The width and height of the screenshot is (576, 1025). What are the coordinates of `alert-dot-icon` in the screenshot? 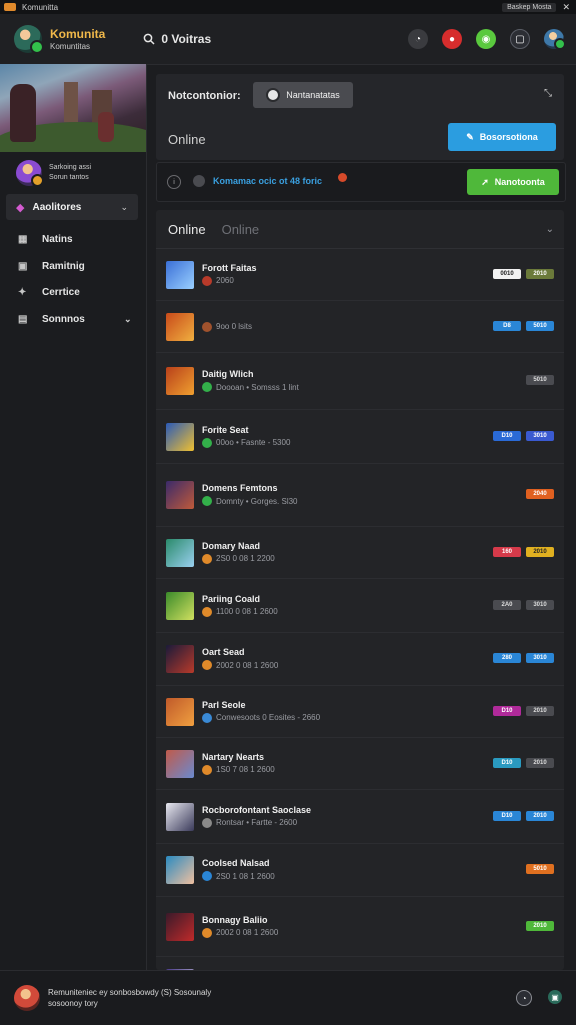 It's located at (342, 177).